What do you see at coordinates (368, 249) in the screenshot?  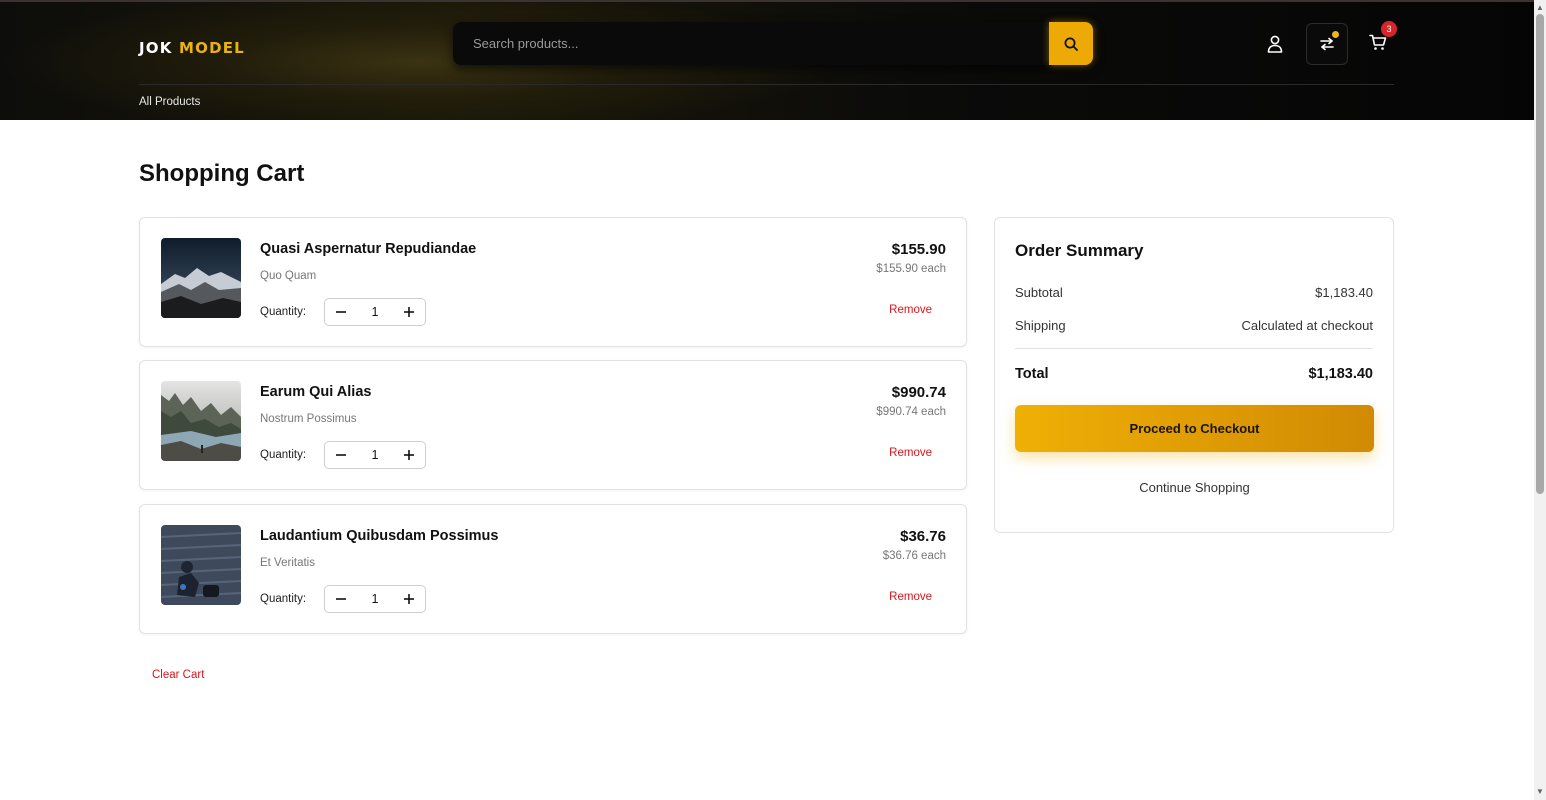 I see `product-name: Quasi Aspernatur Repudiandae` at bounding box center [368, 249].